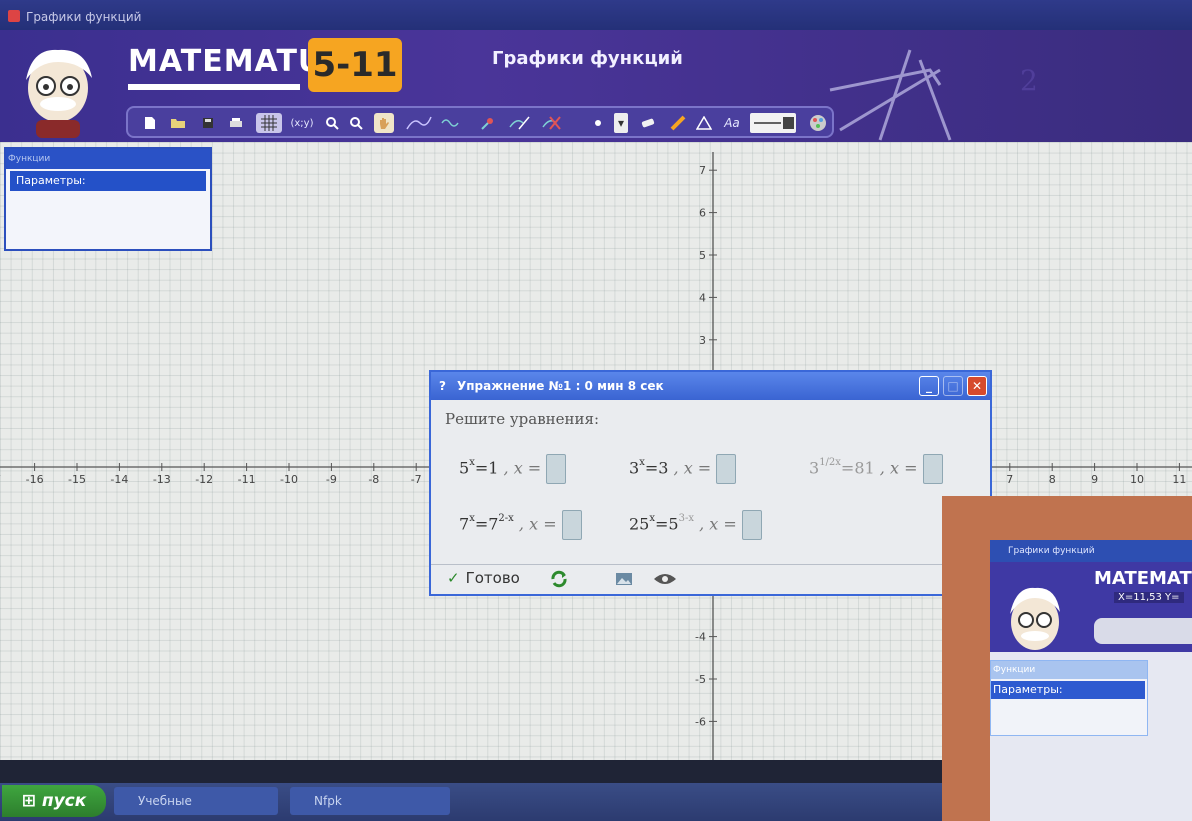 This screenshot has height=821, width=1192. Describe the element at coordinates (1143, 631) in the screenshot. I see `inset-toolbar` at that location.